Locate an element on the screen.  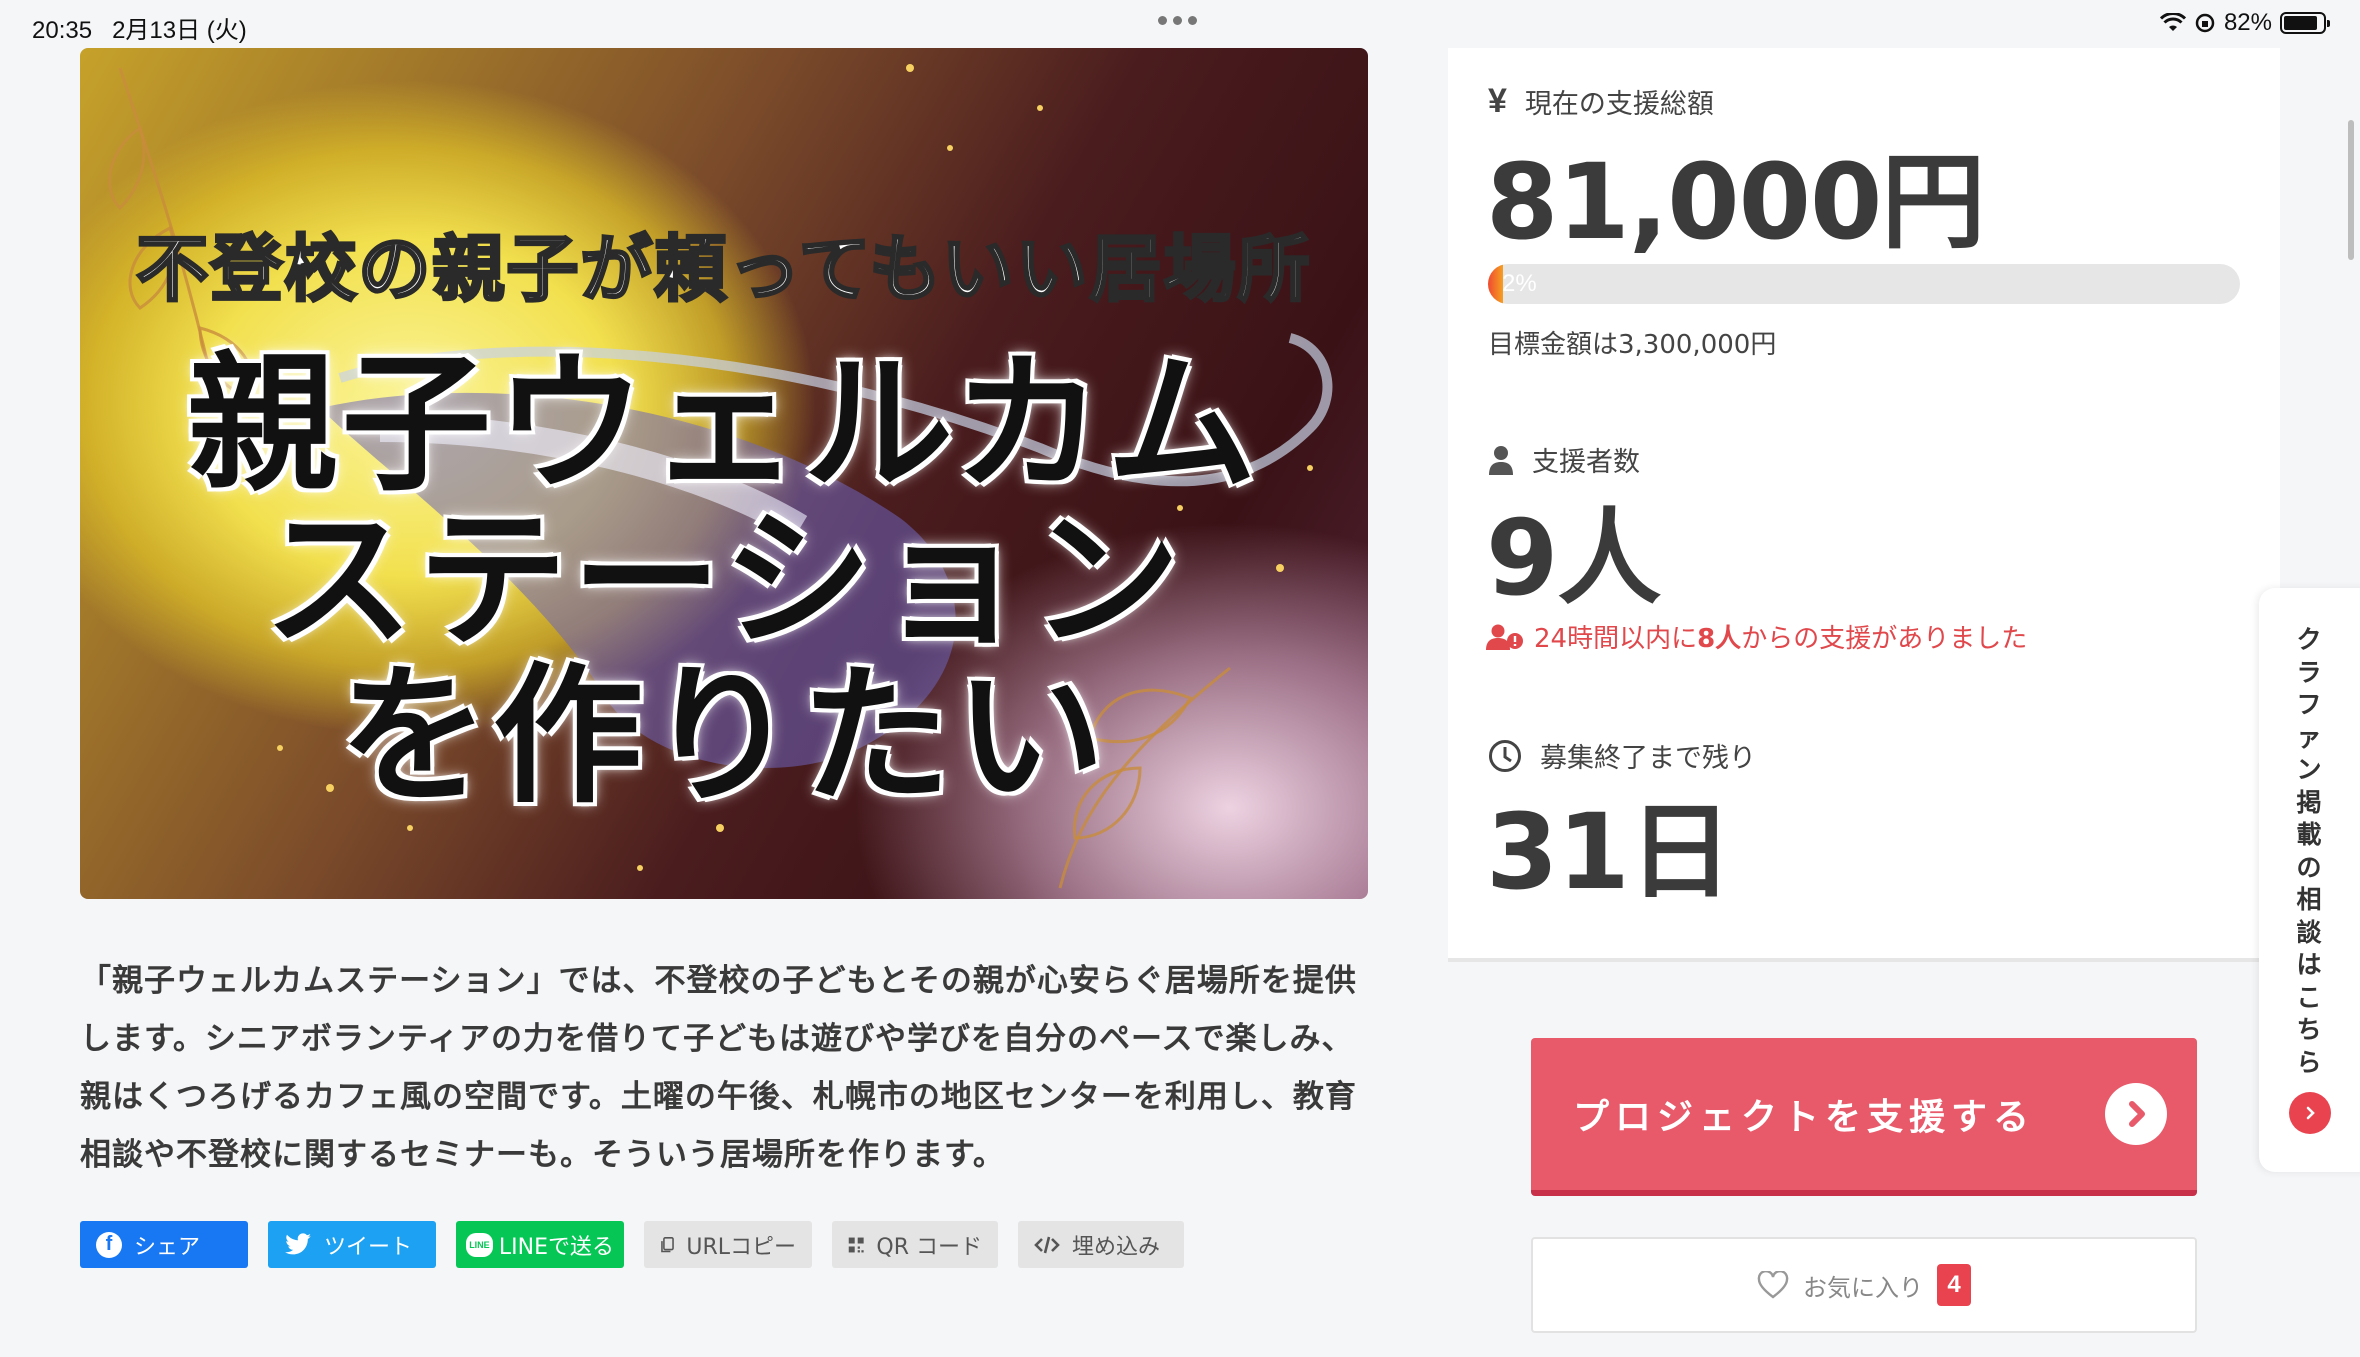
line-icon: LINE is located at coordinates (479, 1244).